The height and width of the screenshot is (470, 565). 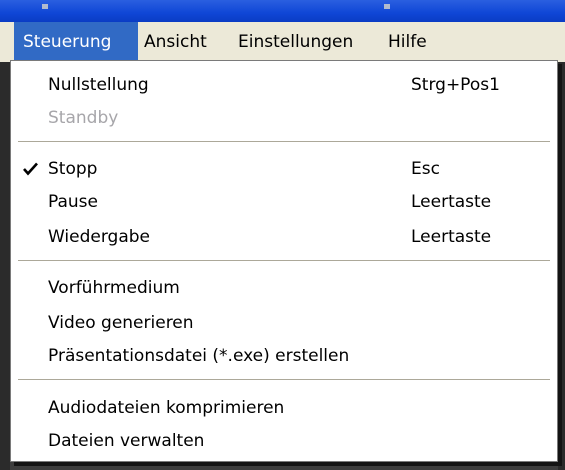 What do you see at coordinates (98, 85) in the screenshot?
I see `menu-item-label: Nullstellung` at bounding box center [98, 85].